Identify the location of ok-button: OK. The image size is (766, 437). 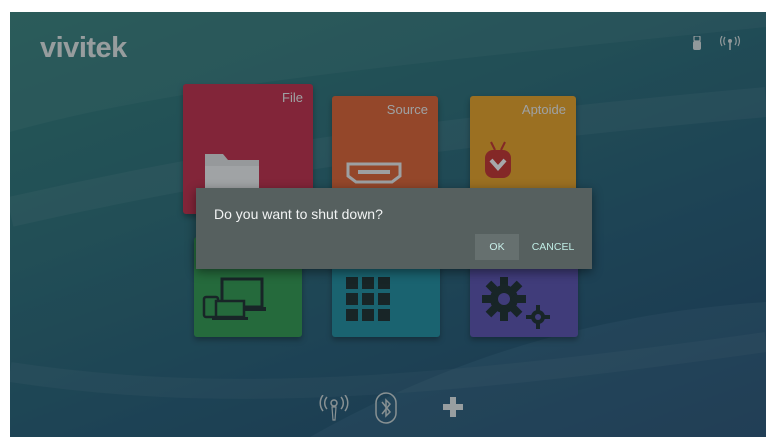
(497, 247).